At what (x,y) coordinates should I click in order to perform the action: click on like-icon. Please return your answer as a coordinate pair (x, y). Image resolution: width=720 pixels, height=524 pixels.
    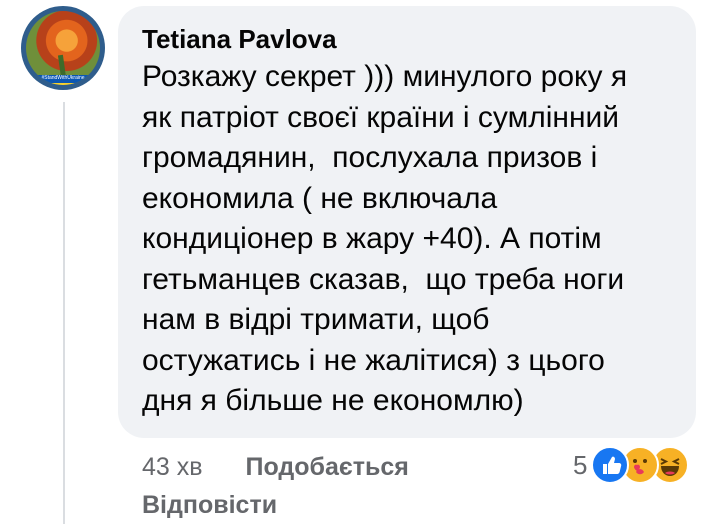
    Looking at the image, I should click on (610, 465).